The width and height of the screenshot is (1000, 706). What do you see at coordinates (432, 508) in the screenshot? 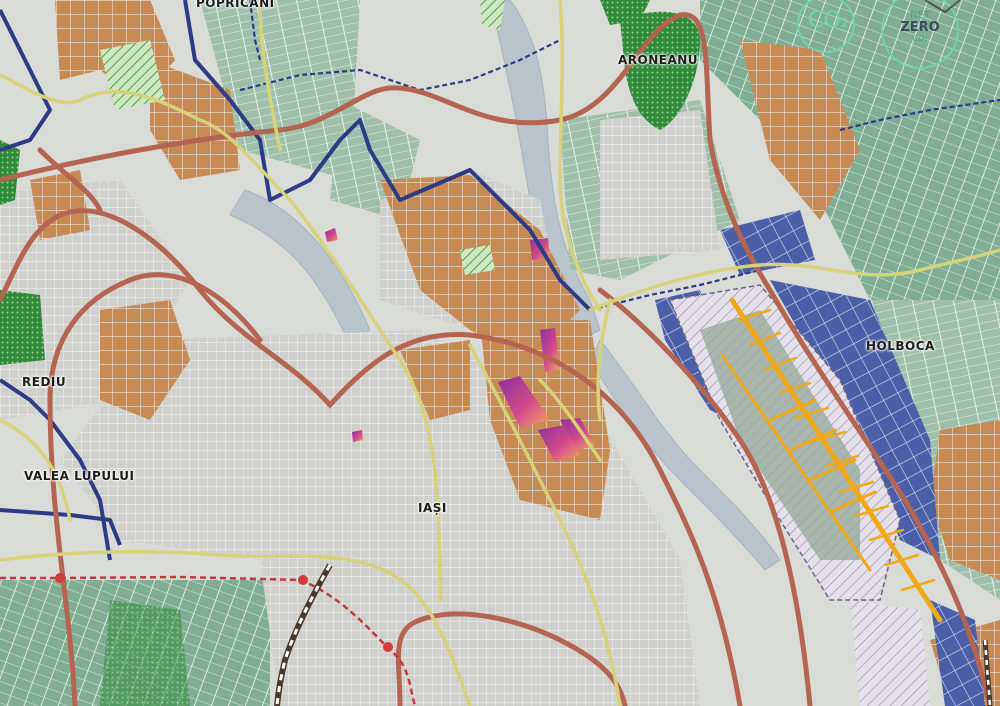
I see `place-label-iasi: IAȘI` at bounding box center [432, 508].